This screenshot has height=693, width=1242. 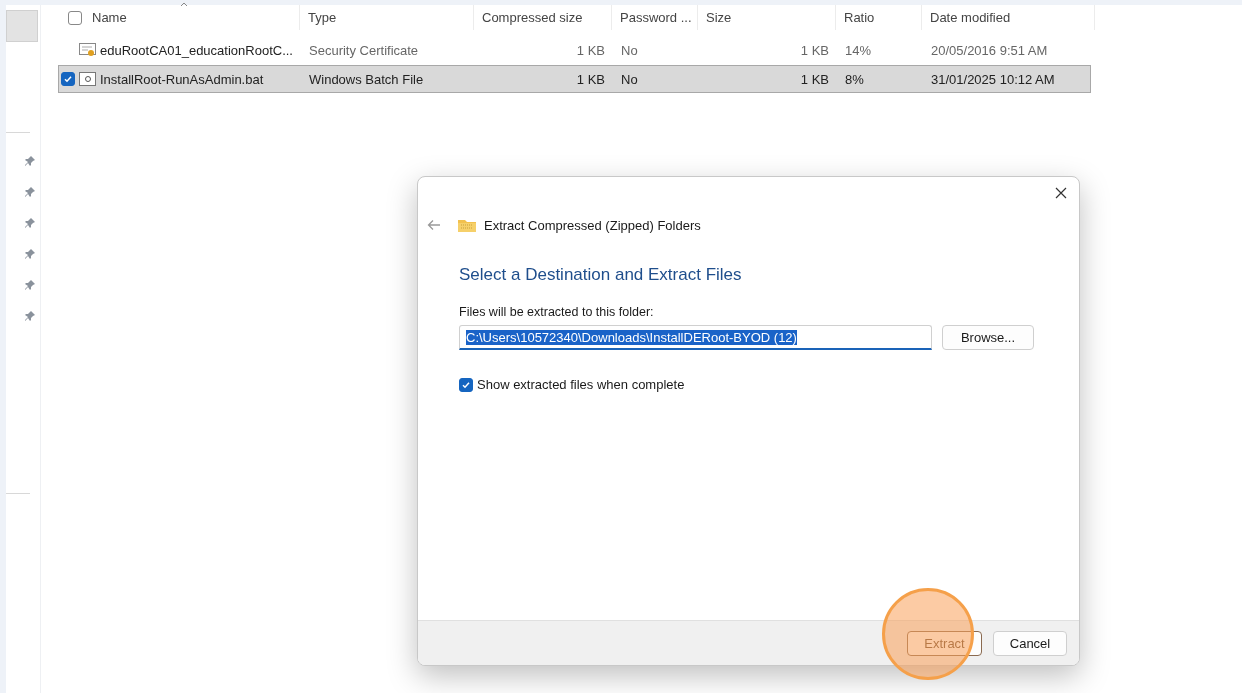 I want to click on table-cell-text: 20/05/2016 9:51 AM, so click(x=989, y=50).